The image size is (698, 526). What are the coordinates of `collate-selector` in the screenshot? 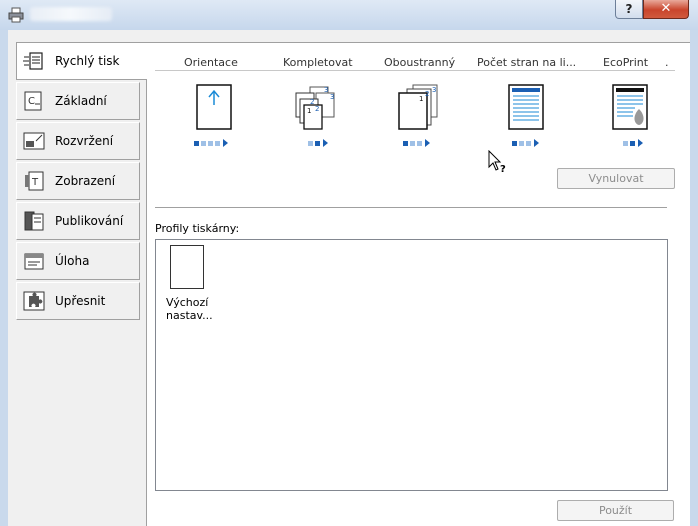 It's located at (318, 143).